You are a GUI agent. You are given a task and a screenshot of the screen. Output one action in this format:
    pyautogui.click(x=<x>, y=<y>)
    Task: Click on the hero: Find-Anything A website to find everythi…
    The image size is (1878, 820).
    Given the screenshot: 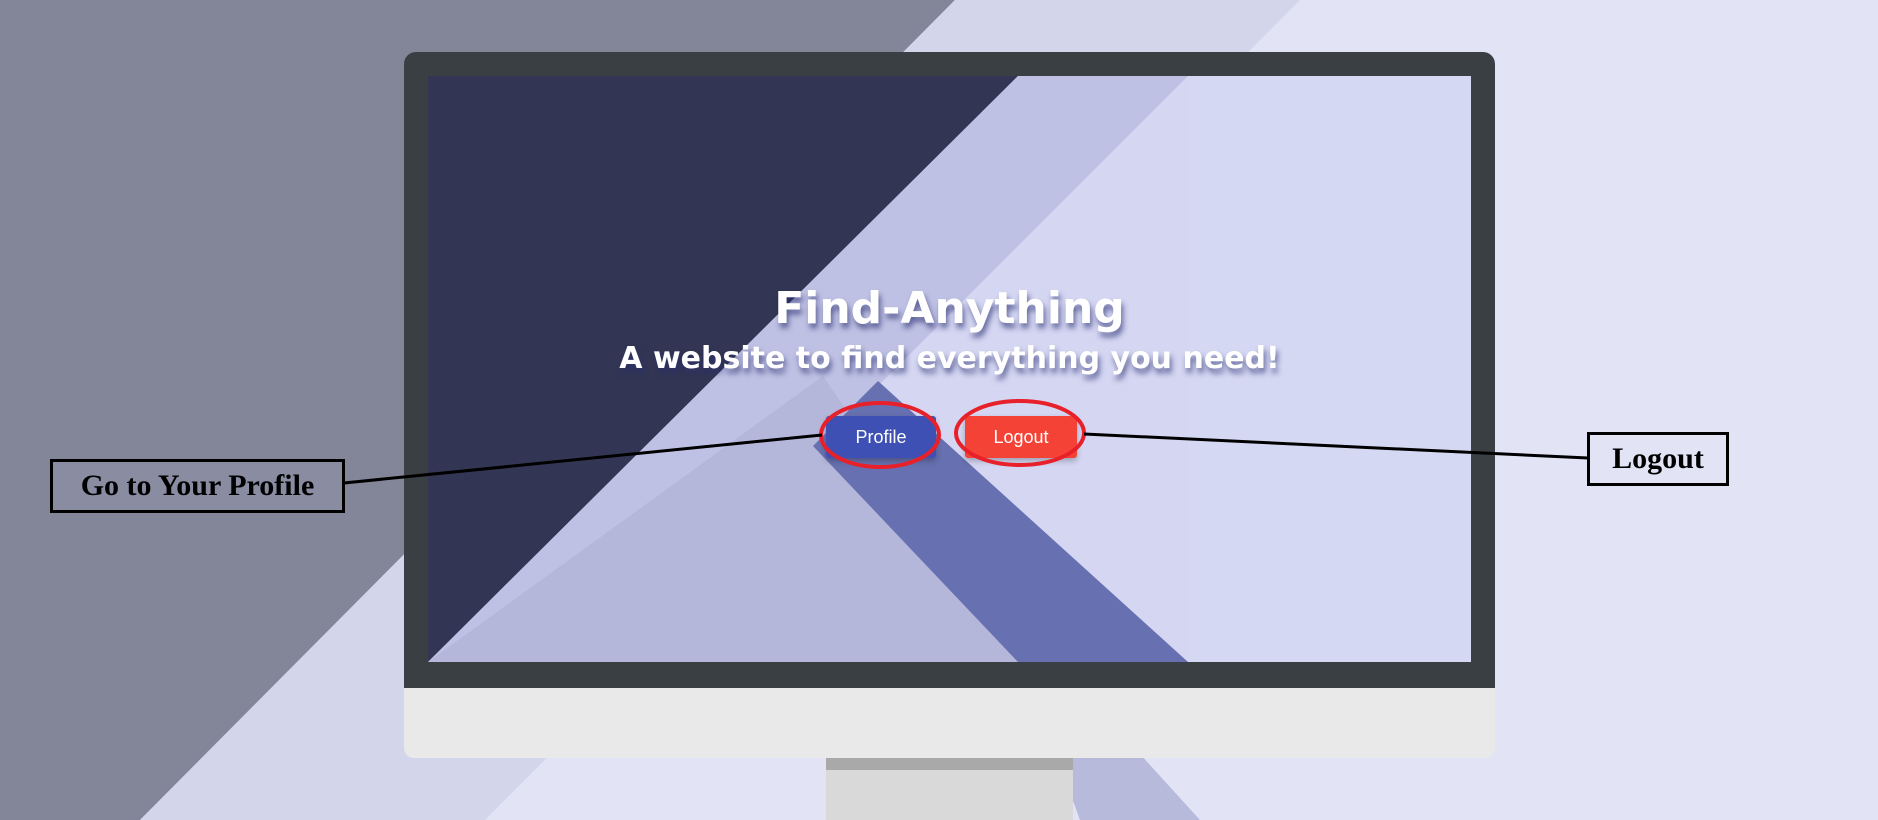 What is the action you would take?
    pyautogui.click(x=949, y=330)
    